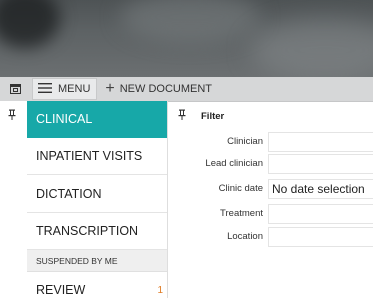 The height and width of the screenshot is (298, 373). Describe the element at coordinates (97, 119) in the screenshot. I see `sidebar-item-clinical: CLINICAL` at that location.